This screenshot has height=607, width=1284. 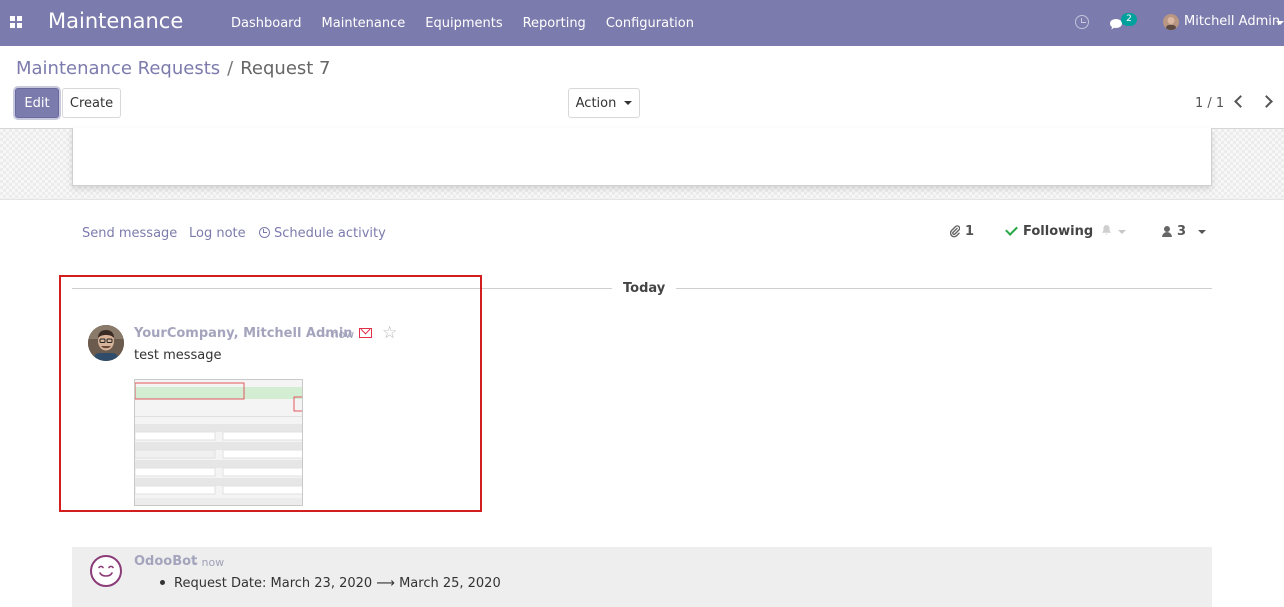 What do you see at coordinates (1171, 22) in the screenshot?
I see `user-avatar` at bounding box center [1171, 22].